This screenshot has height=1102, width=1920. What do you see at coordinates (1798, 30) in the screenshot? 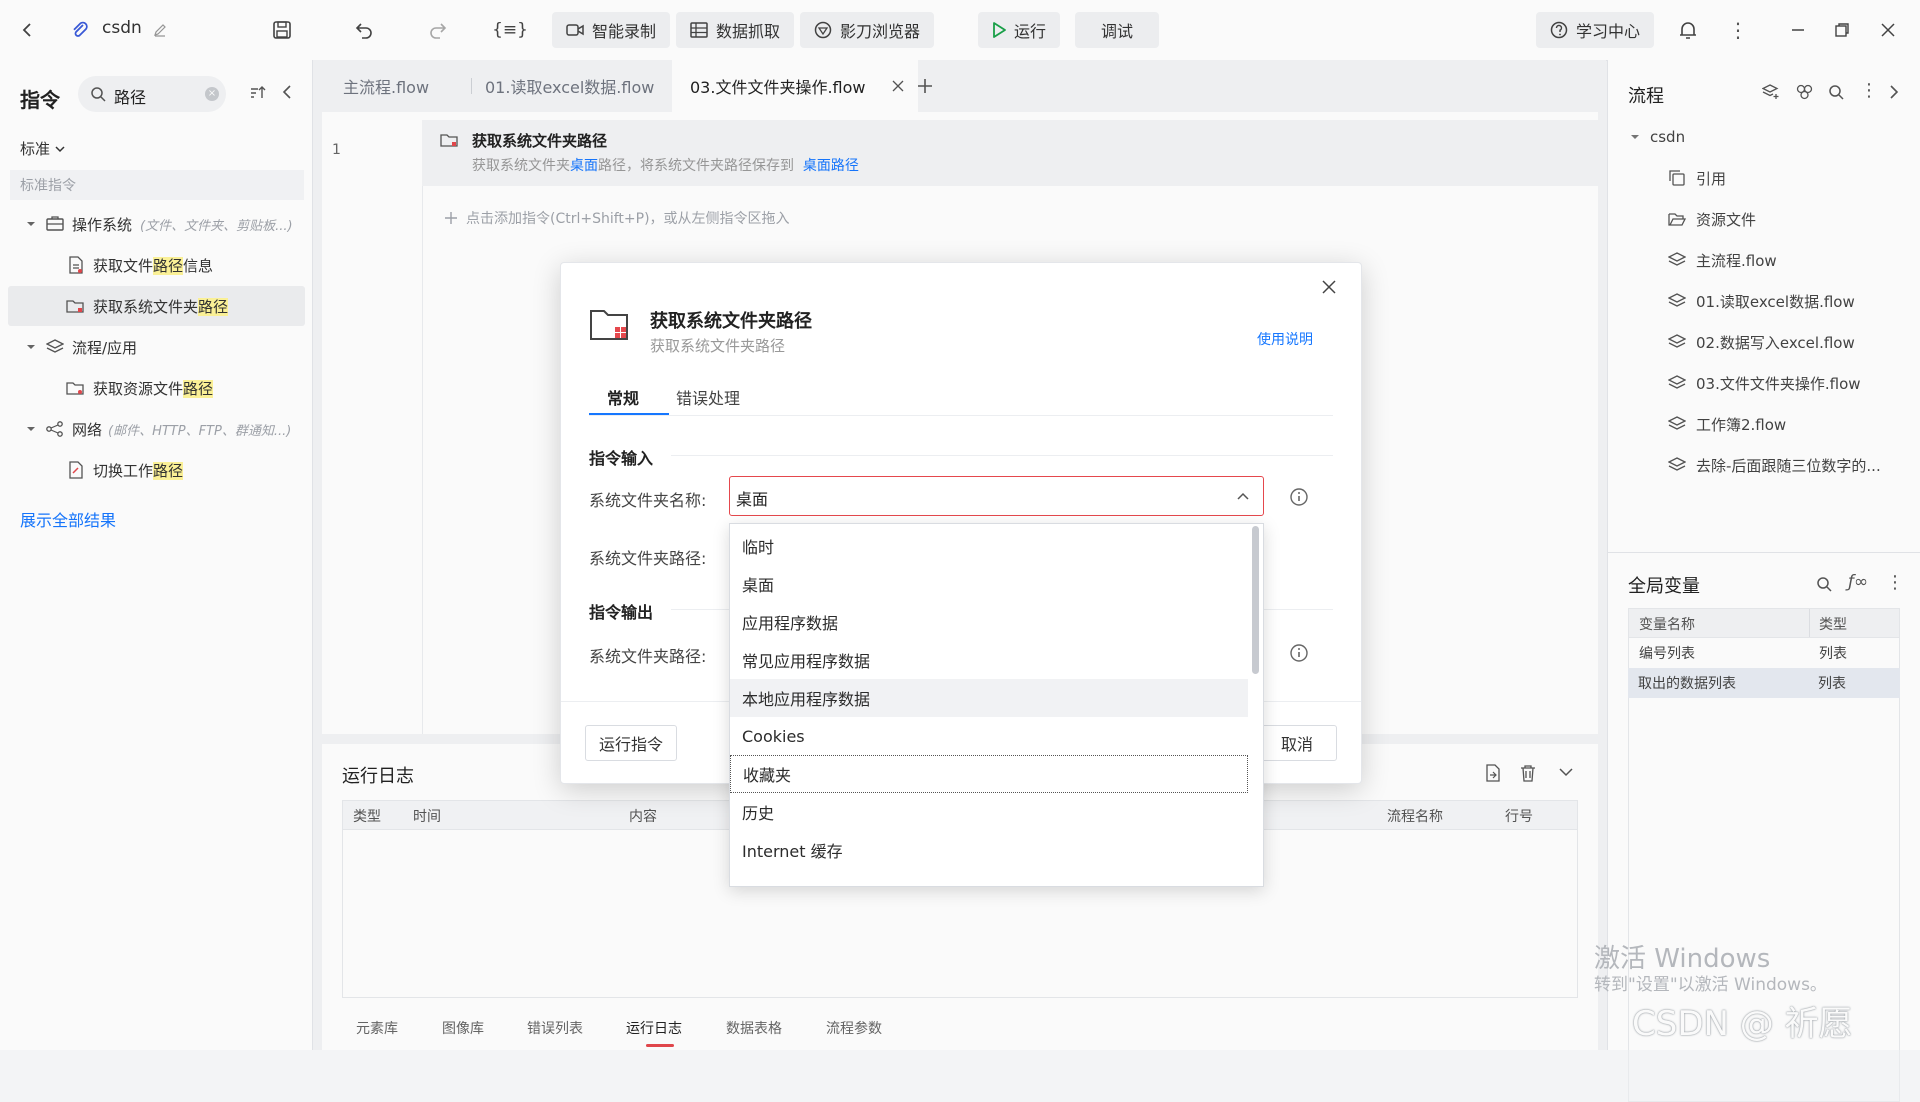
I see `minimize-icon` at bounding box center [1798, 30].